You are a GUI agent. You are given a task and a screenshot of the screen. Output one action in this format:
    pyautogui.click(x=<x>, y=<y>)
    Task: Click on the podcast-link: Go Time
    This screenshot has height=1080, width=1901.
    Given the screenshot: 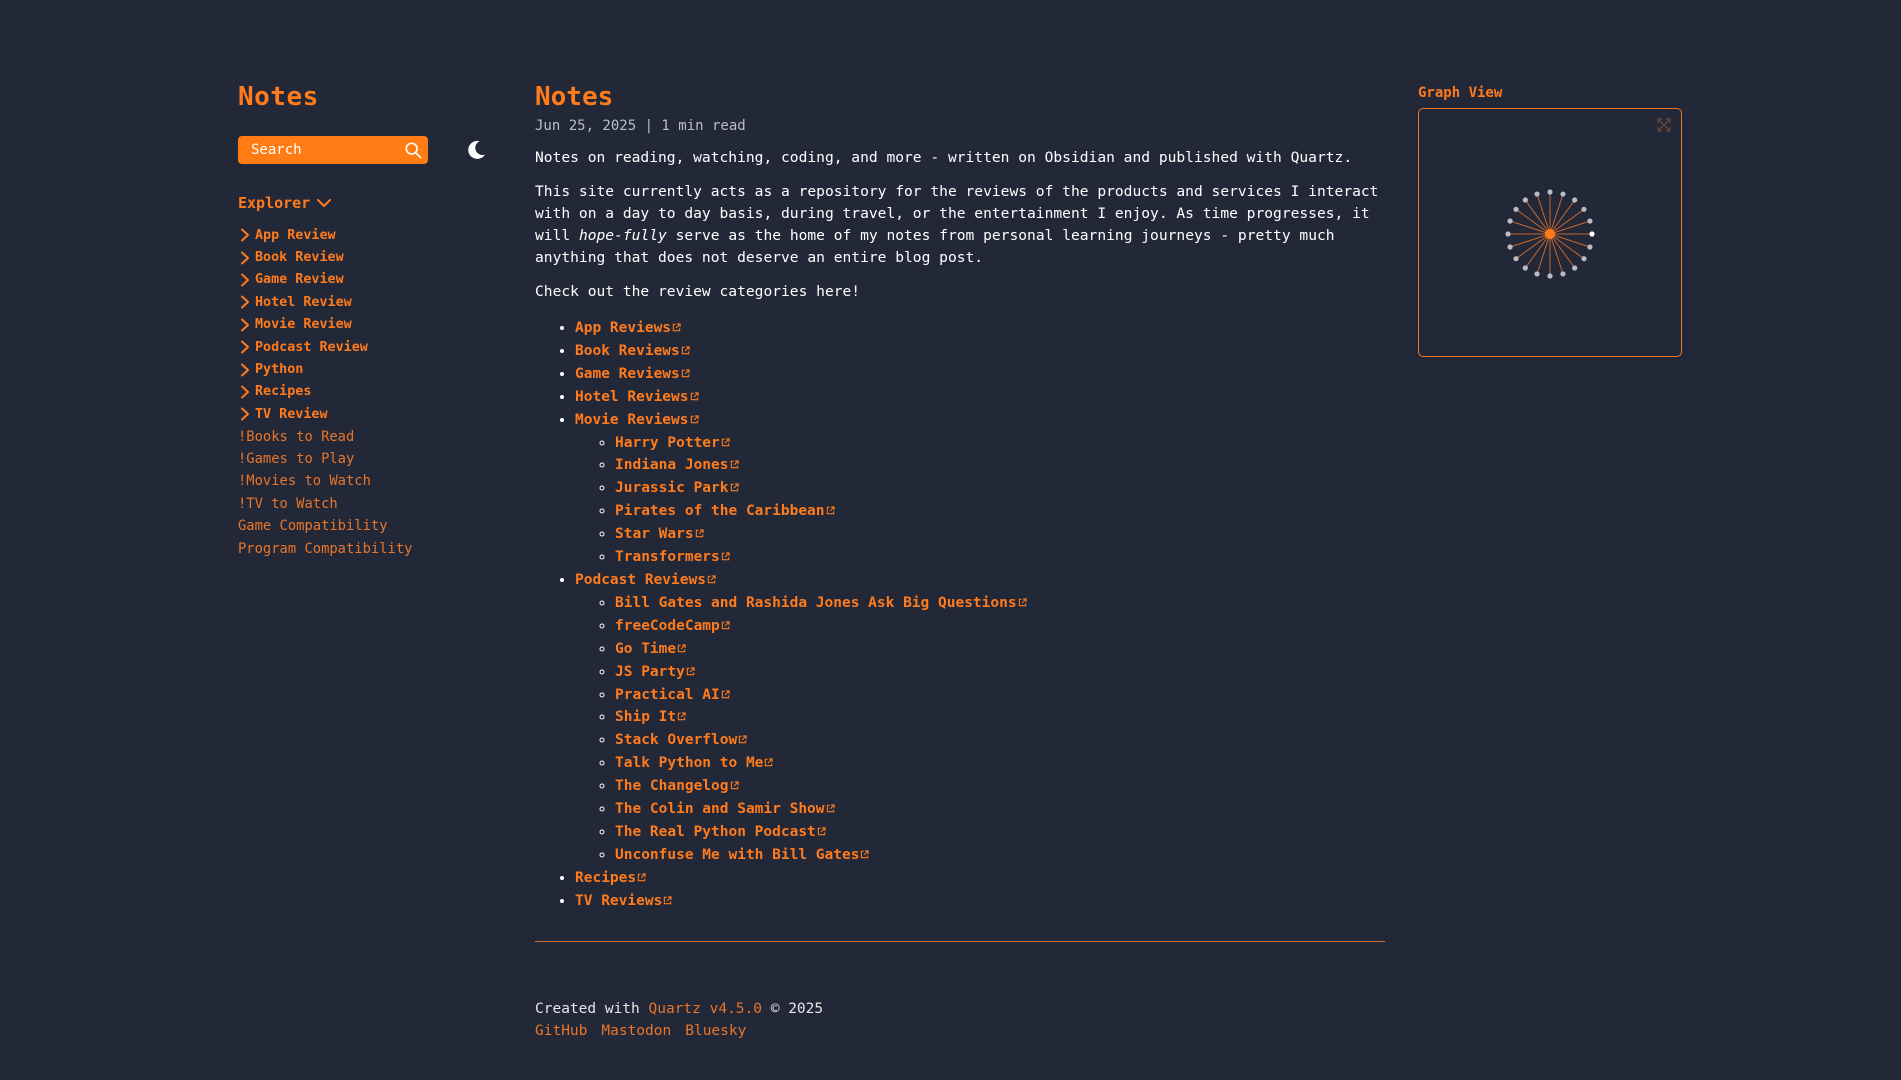 What is the action you would take?
    pyautogui.click(x=650, y=649)
    